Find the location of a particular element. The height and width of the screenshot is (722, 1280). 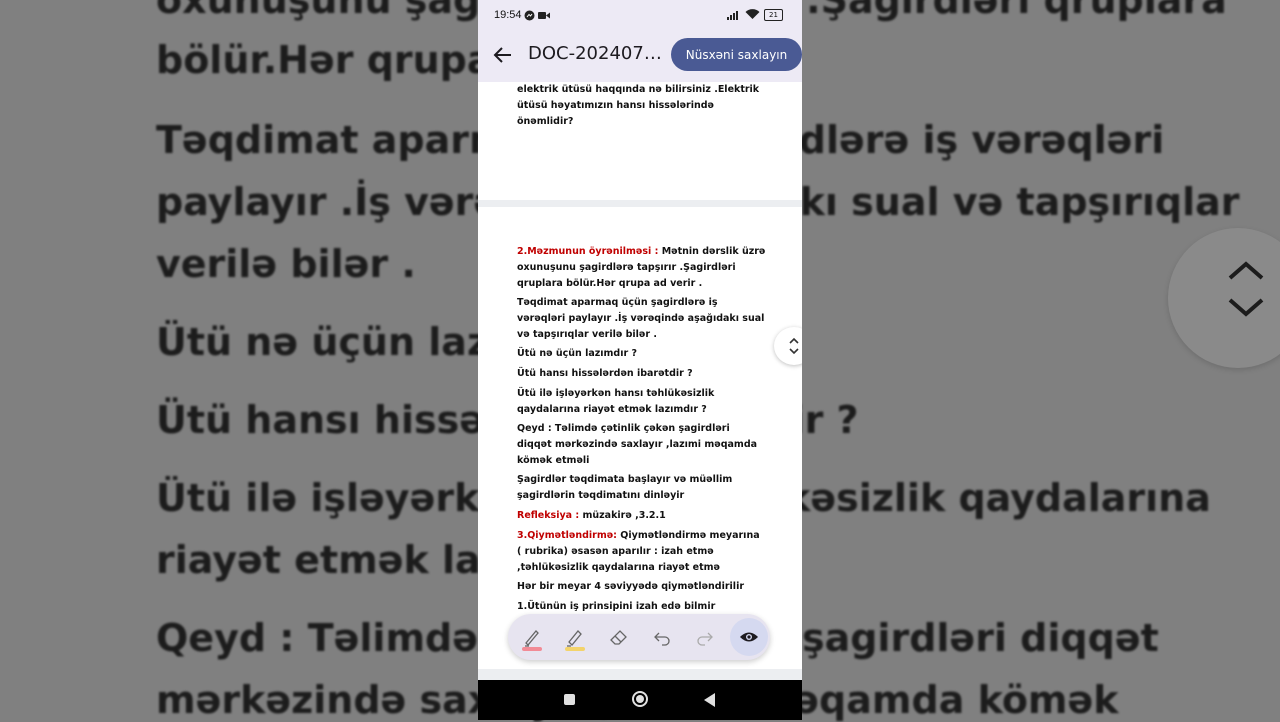

refleksiya-paragraph: Refleksiya : müzakirə ,3.2.1 is located at coordinates (642, 516).